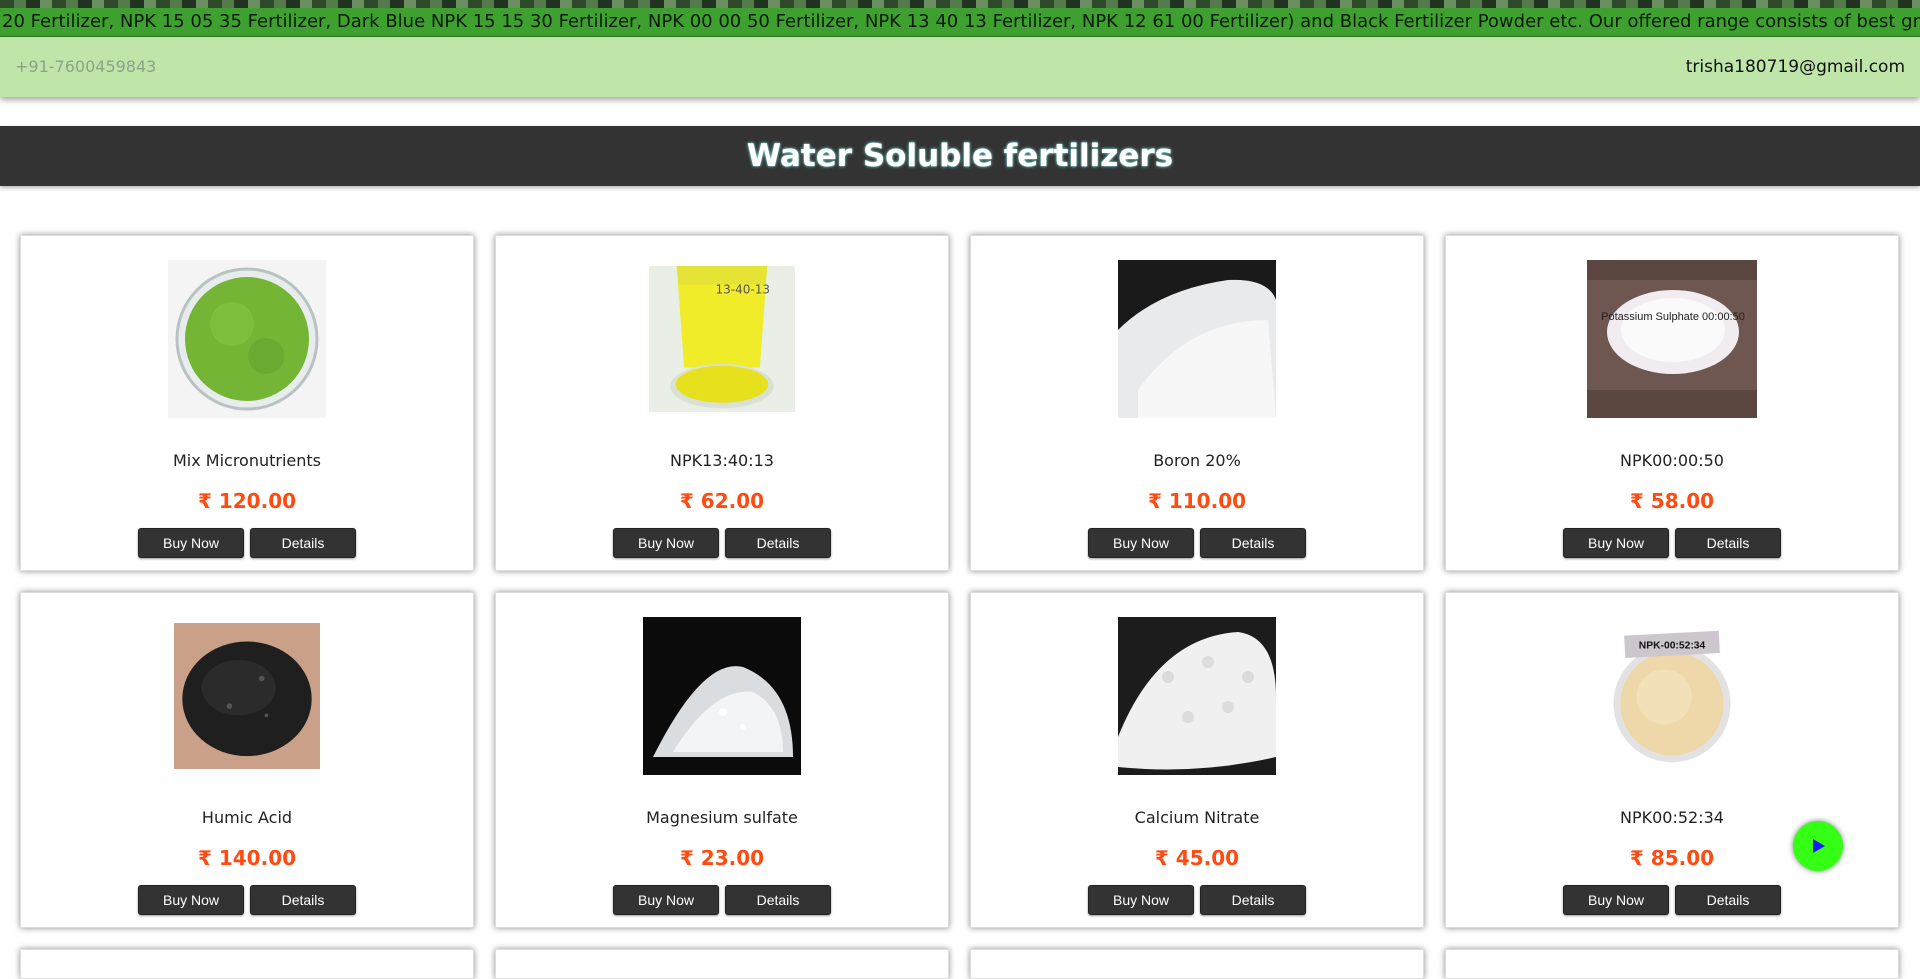 The height and width of the screenshot is (979, 1920). I want to click on contact-bar: +91-7600459843 trisha180719@gmail.com, so click(960, 67).